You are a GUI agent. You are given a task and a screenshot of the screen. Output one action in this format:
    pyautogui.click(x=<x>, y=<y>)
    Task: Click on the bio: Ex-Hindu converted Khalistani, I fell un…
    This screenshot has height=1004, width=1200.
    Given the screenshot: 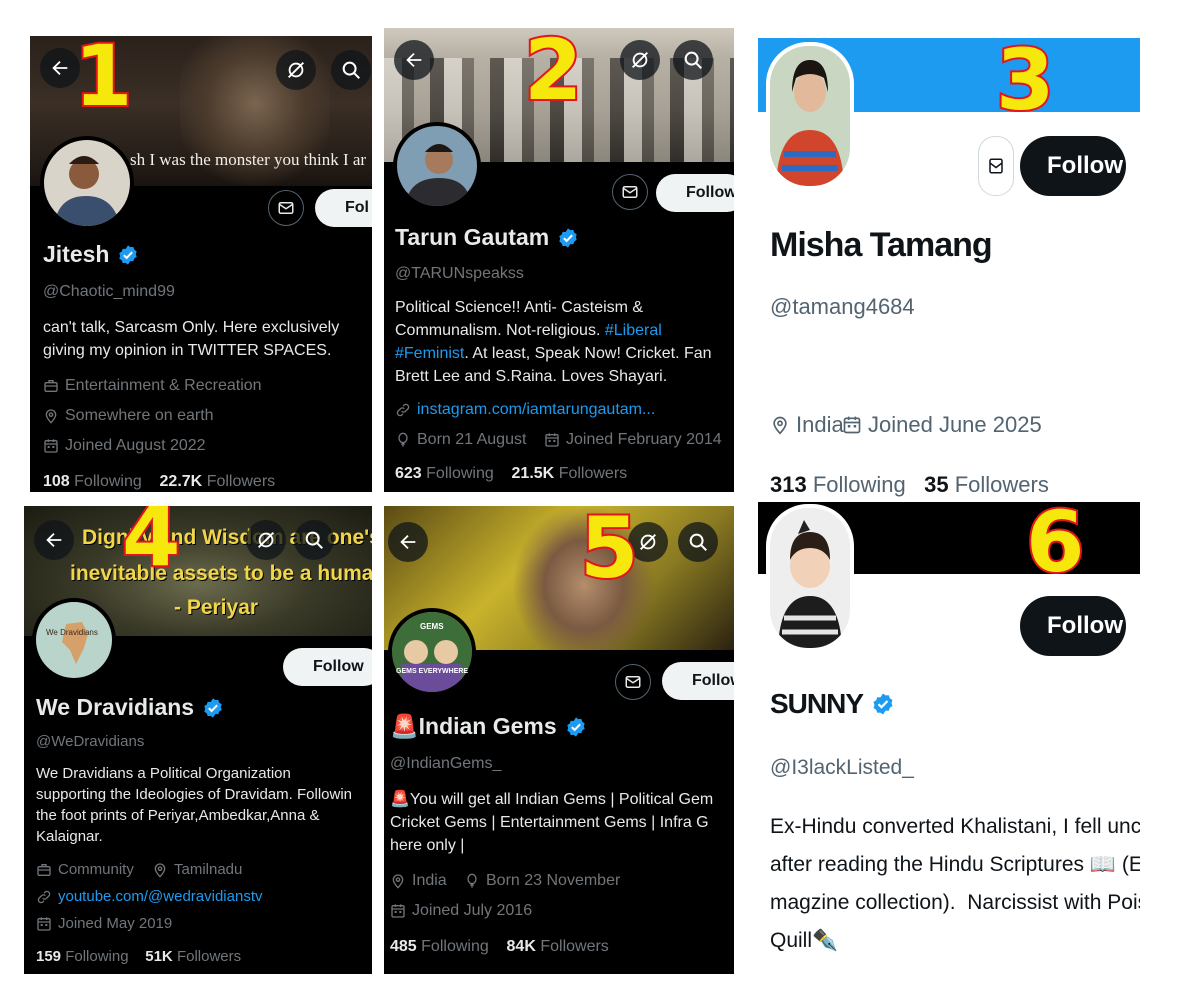 What is the action you would take?
    pyautogui.click(x=955, y=883)
    